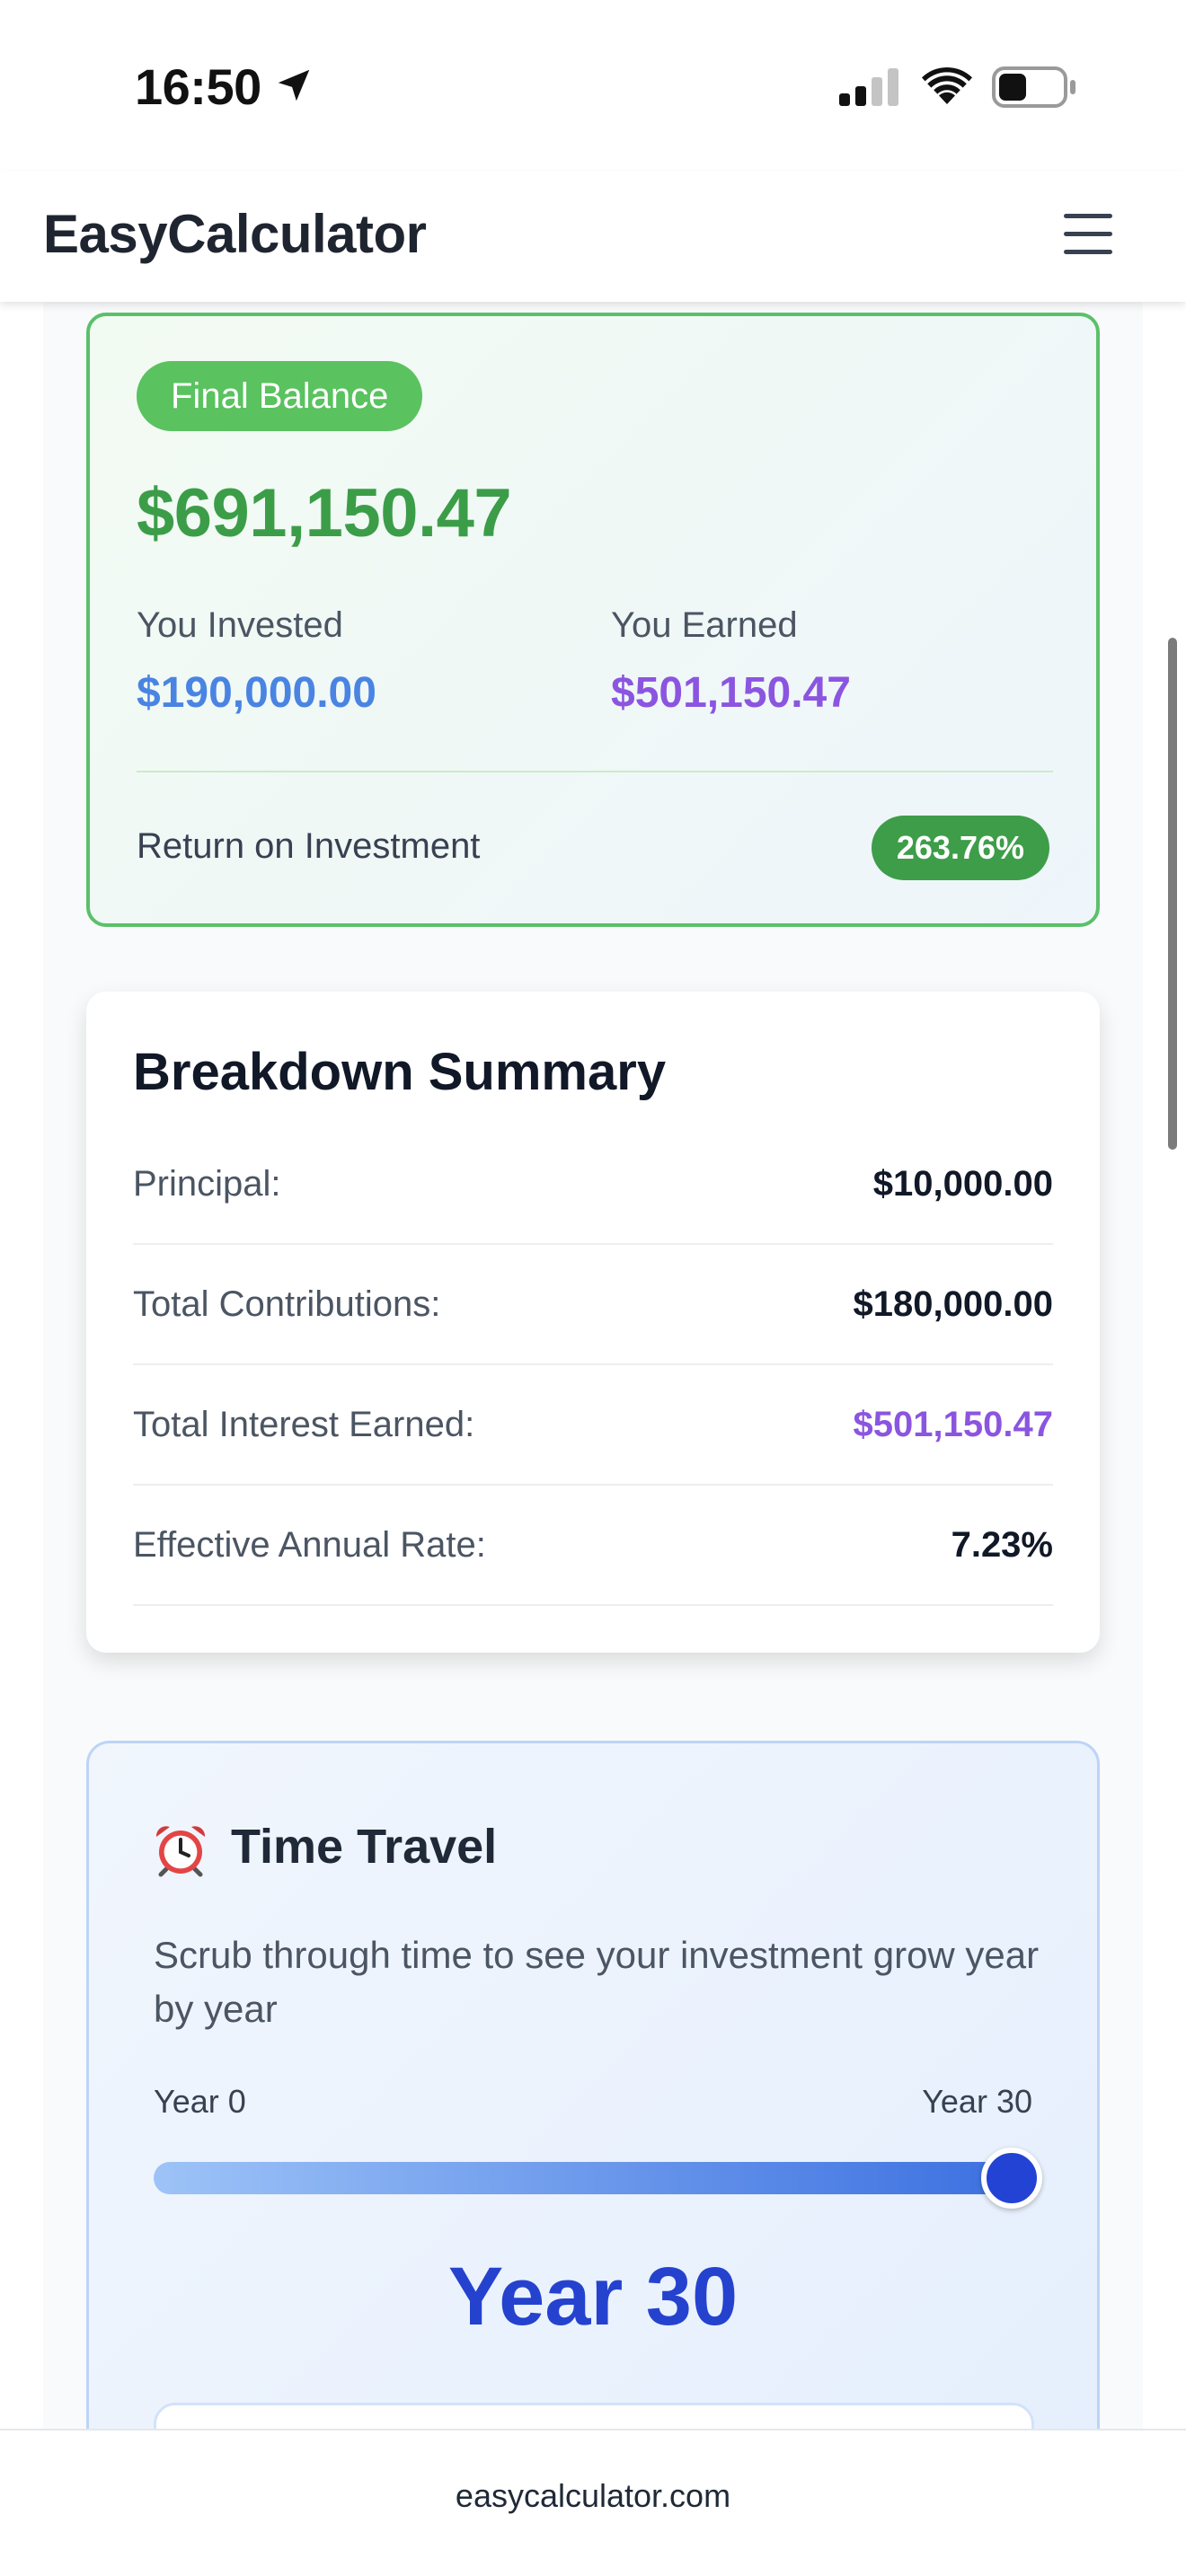  What do you see at coordinates (280, 396) in the screenshot?
I see `final-balance-badge: Final Balance` at bounding box center [280, 396].